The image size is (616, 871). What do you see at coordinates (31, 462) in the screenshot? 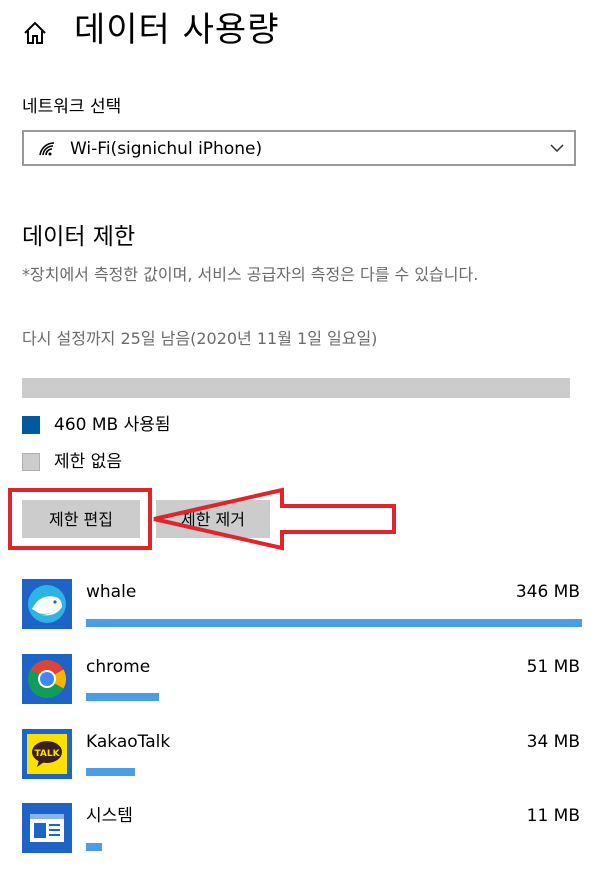
I see `legend-swatch-no-limit` at bounding box center [31, 462].